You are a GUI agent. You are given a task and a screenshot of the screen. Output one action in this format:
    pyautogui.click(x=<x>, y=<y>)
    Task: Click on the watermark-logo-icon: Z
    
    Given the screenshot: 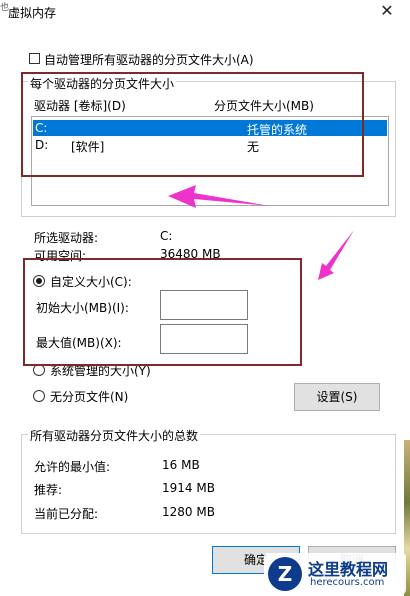 What is the action you would take?
    pyautogui.click(x=285, y=574)
    